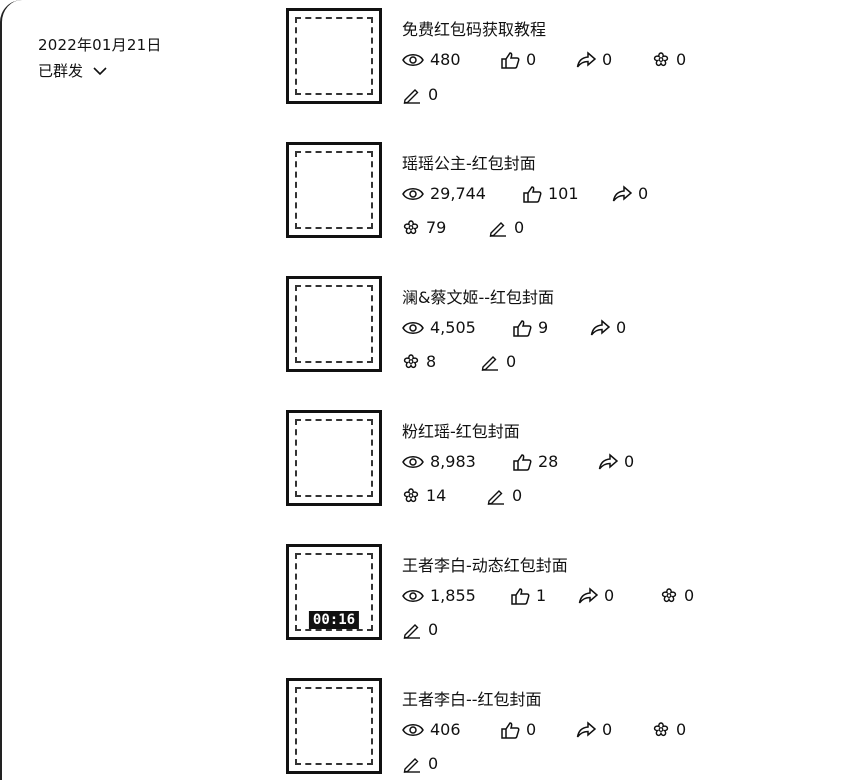  I want to click on views-count: 1,855, so click(453, 595).